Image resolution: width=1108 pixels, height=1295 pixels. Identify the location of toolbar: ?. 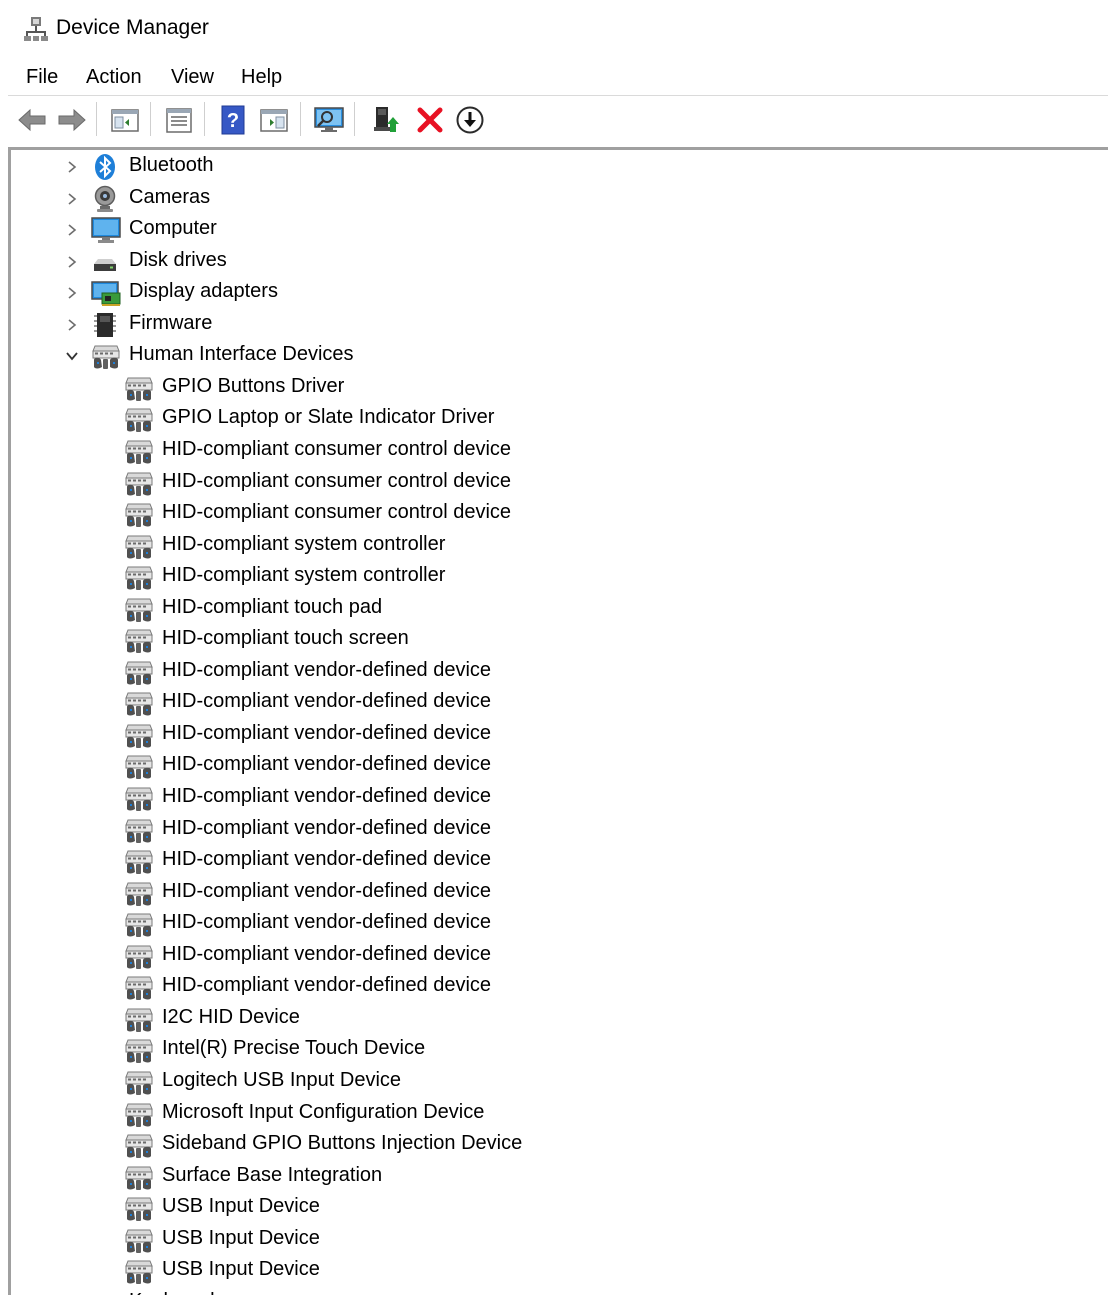
(558, 121).